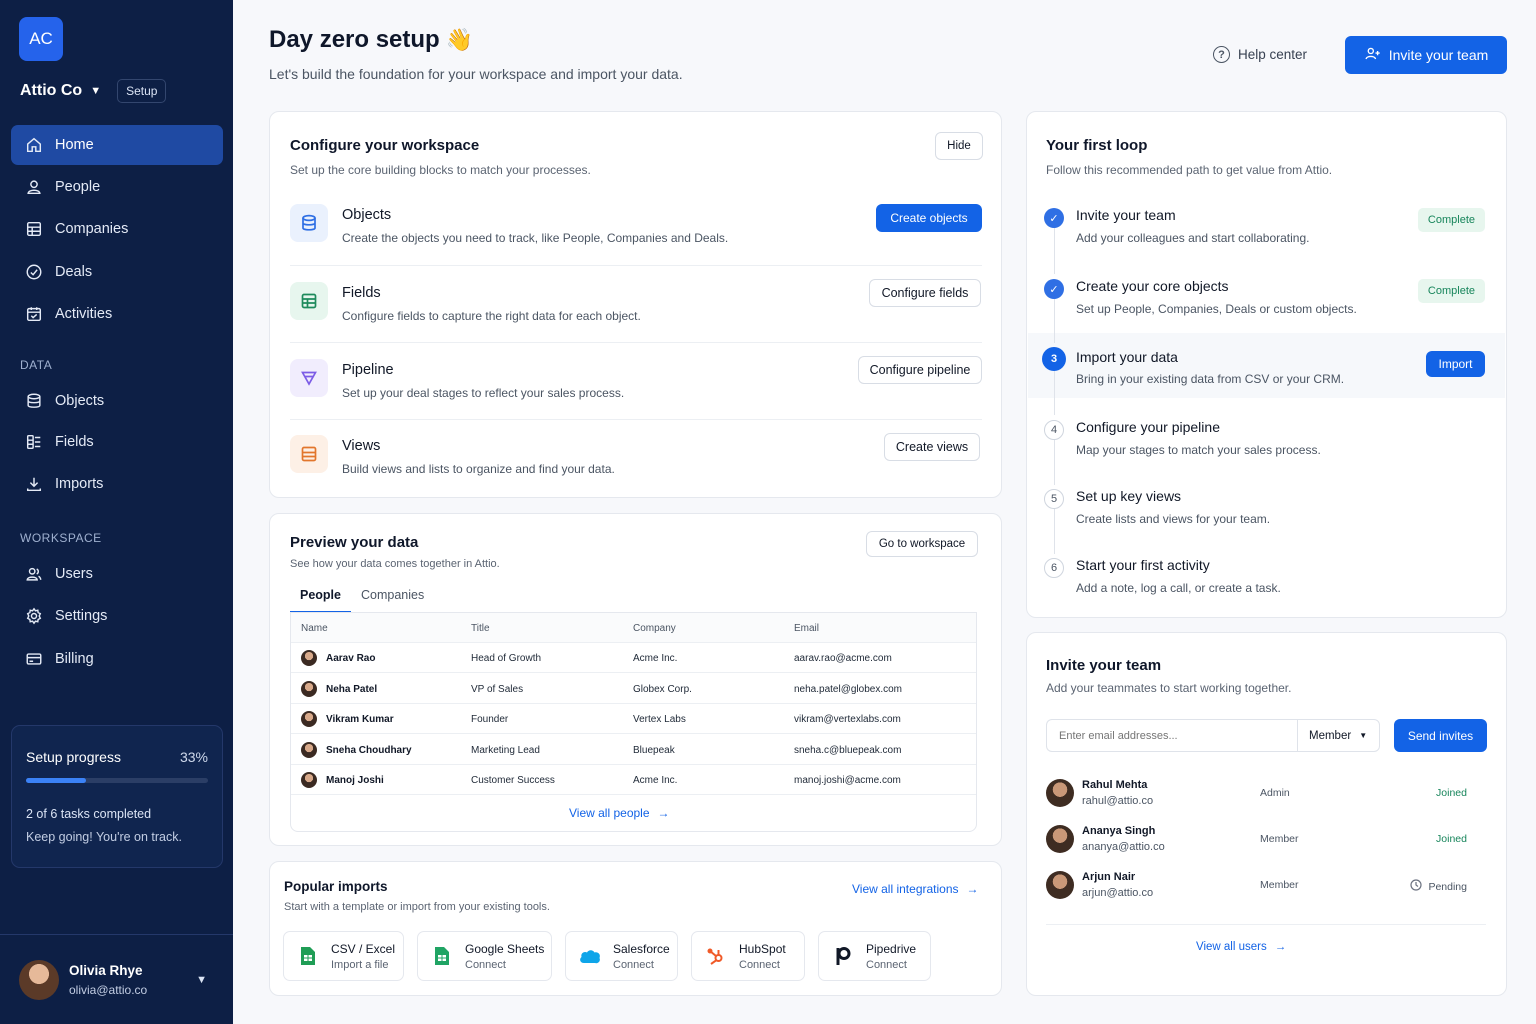 The width and height of the screenshot is (1536, 1024). Describe the element at coordinates (314, 628) in the screenshot. I see `column-header-name: Name` at that location.